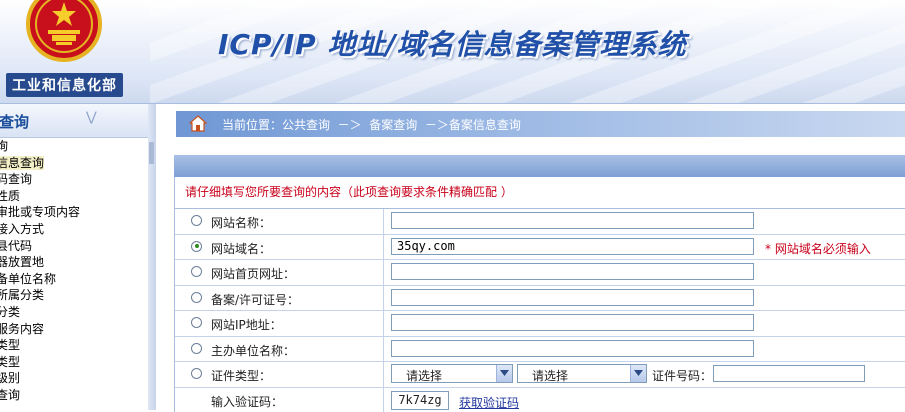  What do you see at coordinates (452, 373) in the screenshot?
I see `cert-type-select: 请选择` at bounding box center [452, 373].